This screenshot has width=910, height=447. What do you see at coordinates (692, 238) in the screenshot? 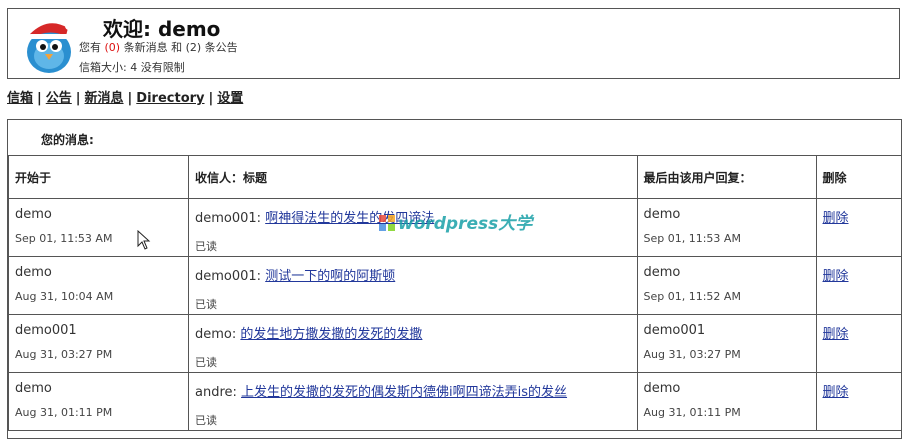
I see `last-reply-date: Sep 01, 11:53 AM` at bounding box center [692, 238].